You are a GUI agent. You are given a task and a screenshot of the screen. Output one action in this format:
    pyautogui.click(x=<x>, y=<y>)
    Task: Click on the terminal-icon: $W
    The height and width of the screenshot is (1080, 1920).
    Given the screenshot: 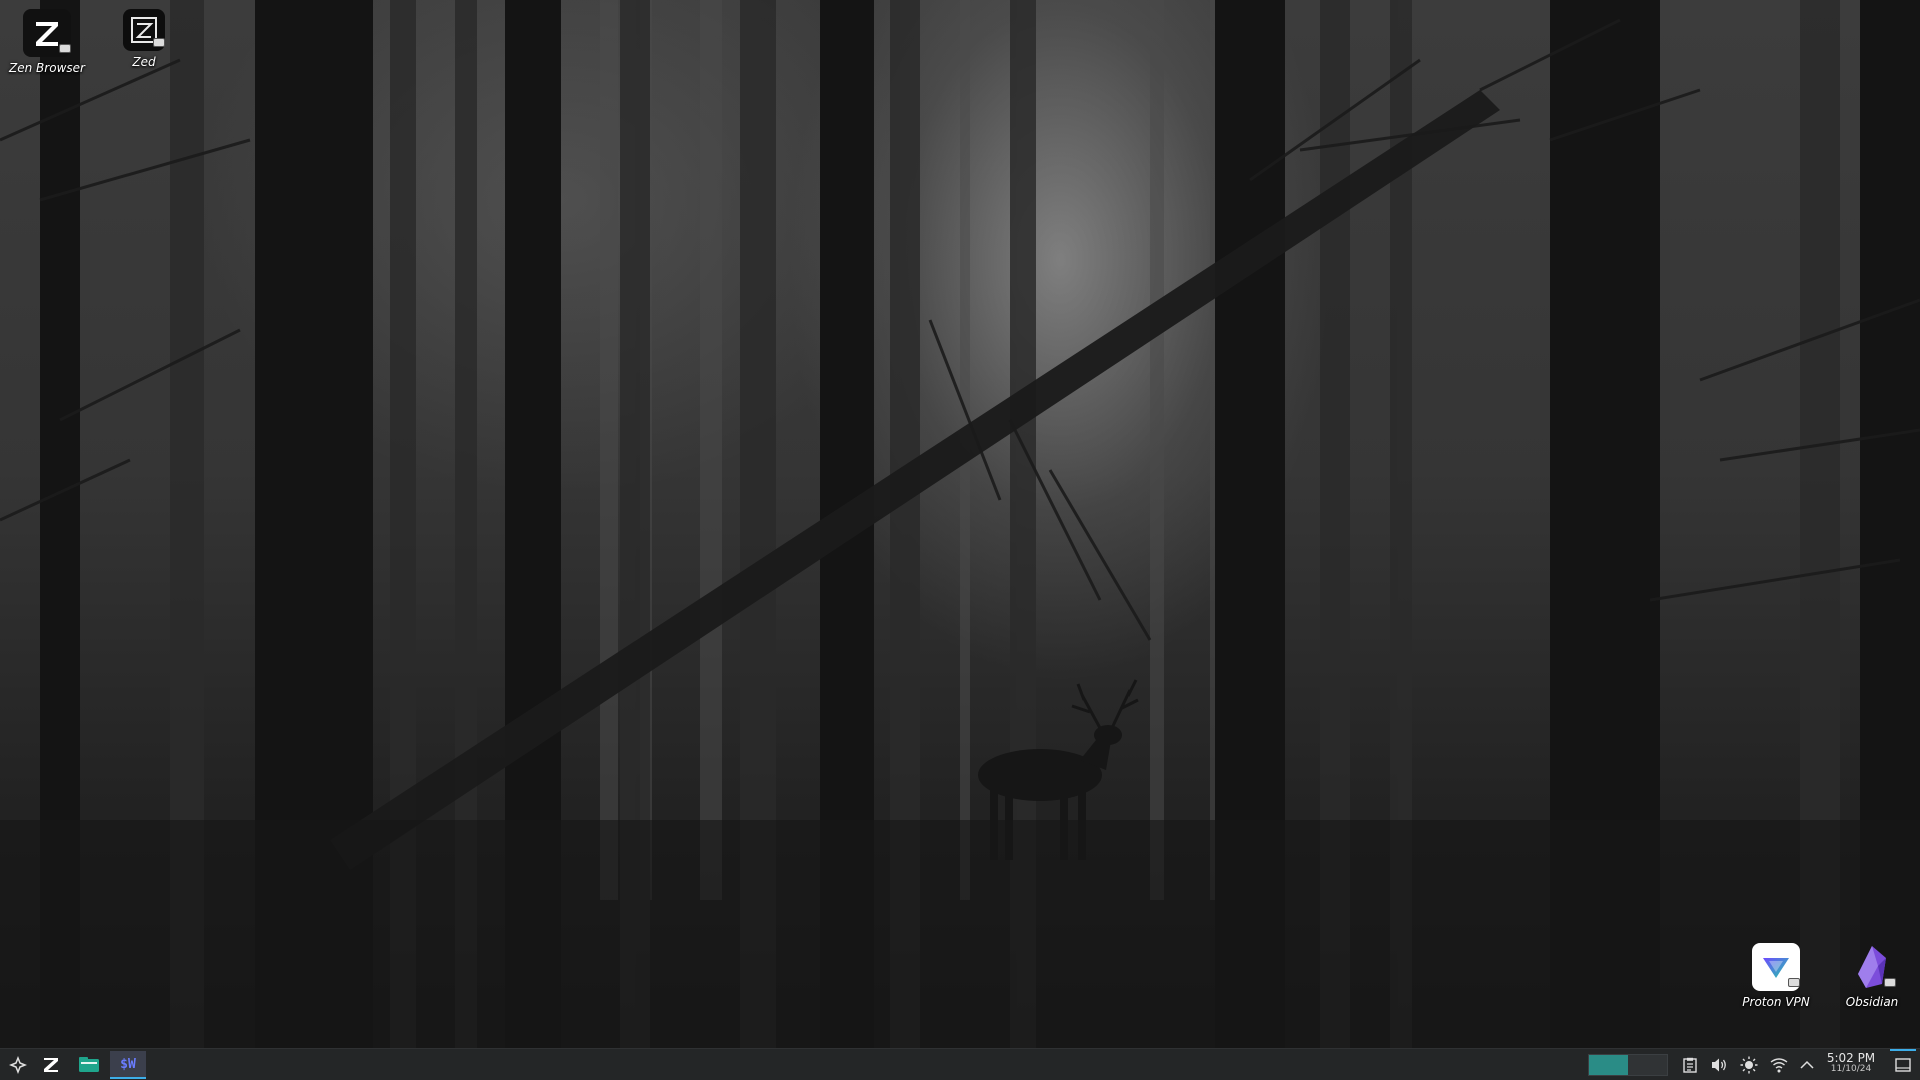 What is the action you would take?
    pyautogui.click(x=128, y=1064)
    